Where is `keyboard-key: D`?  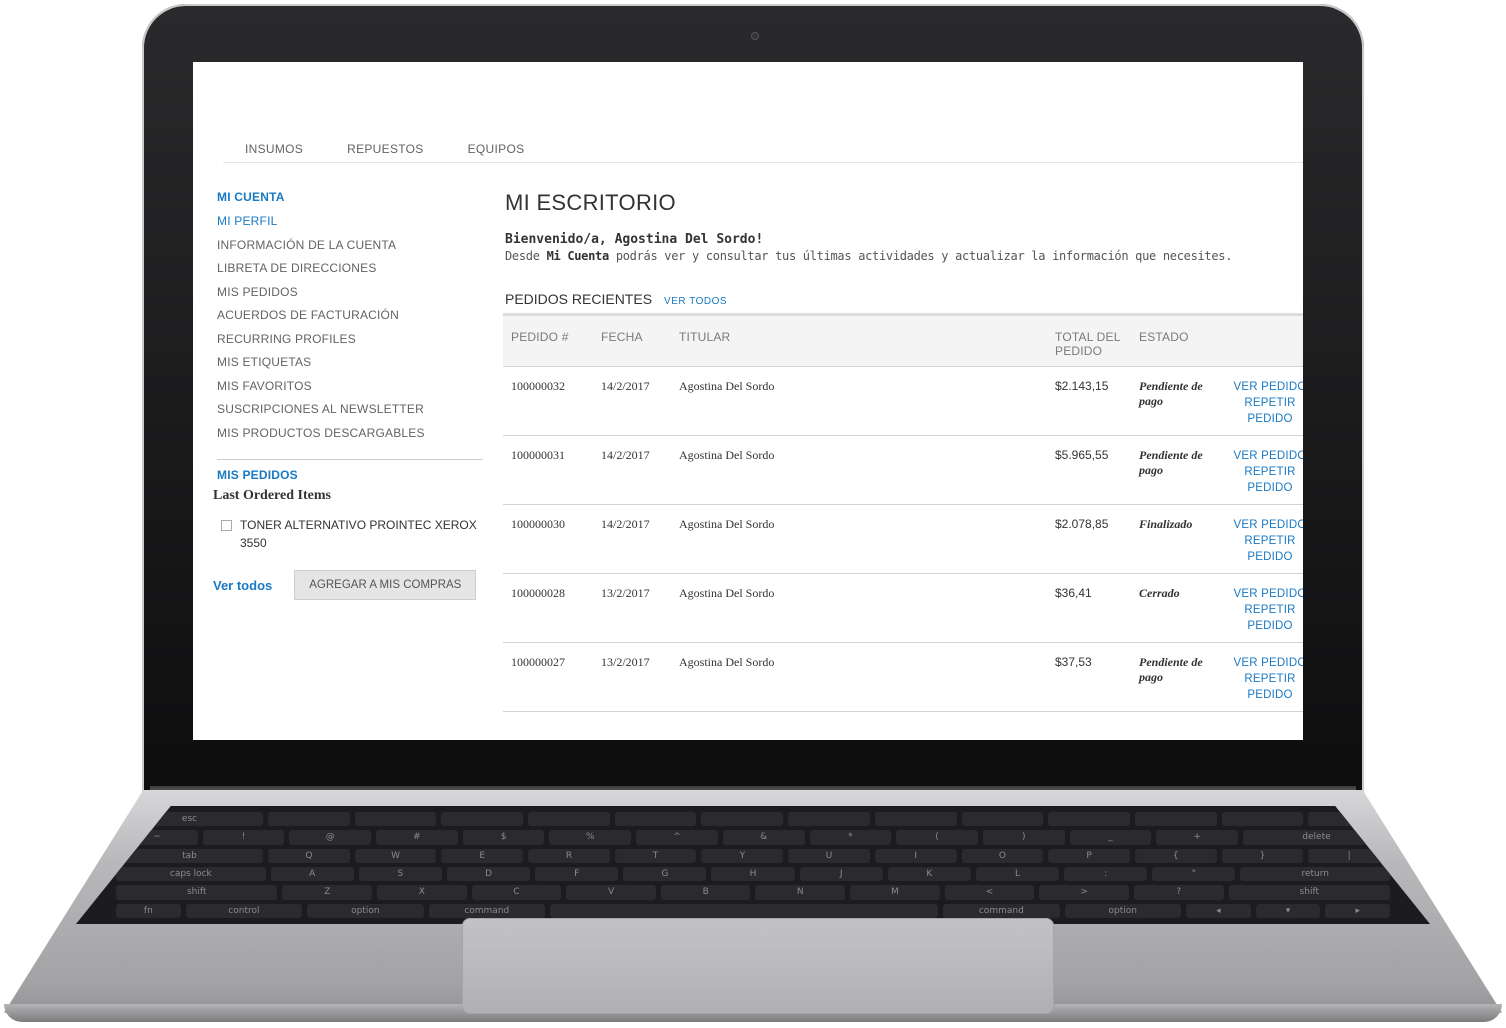 keyboard-key: D is located at coordinates (488, 874).